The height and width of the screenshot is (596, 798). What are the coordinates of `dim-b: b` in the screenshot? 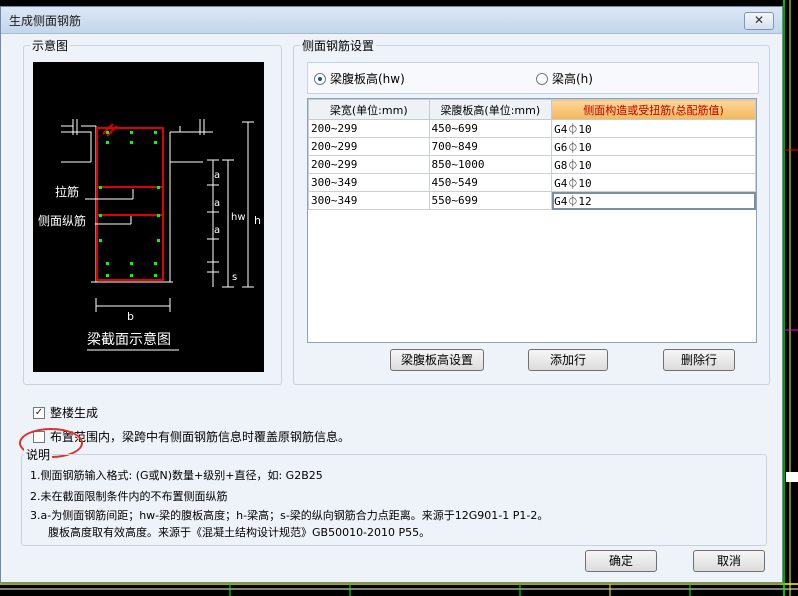 It's located at (130, 316).